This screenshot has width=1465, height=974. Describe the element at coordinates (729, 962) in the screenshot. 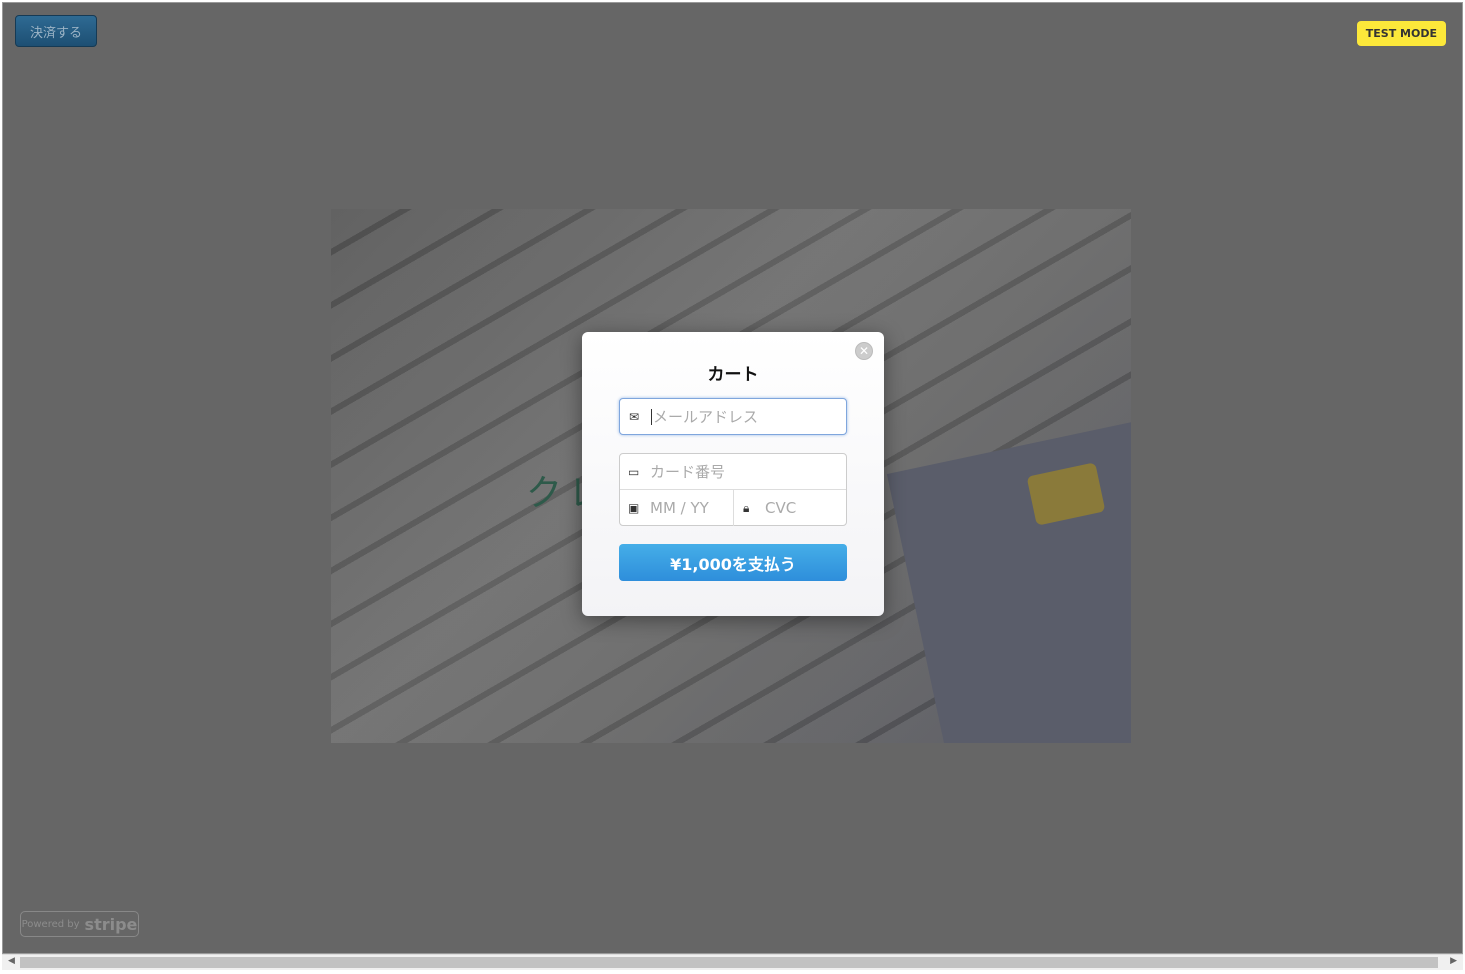

I see `scrollbar-thumb` at that location.